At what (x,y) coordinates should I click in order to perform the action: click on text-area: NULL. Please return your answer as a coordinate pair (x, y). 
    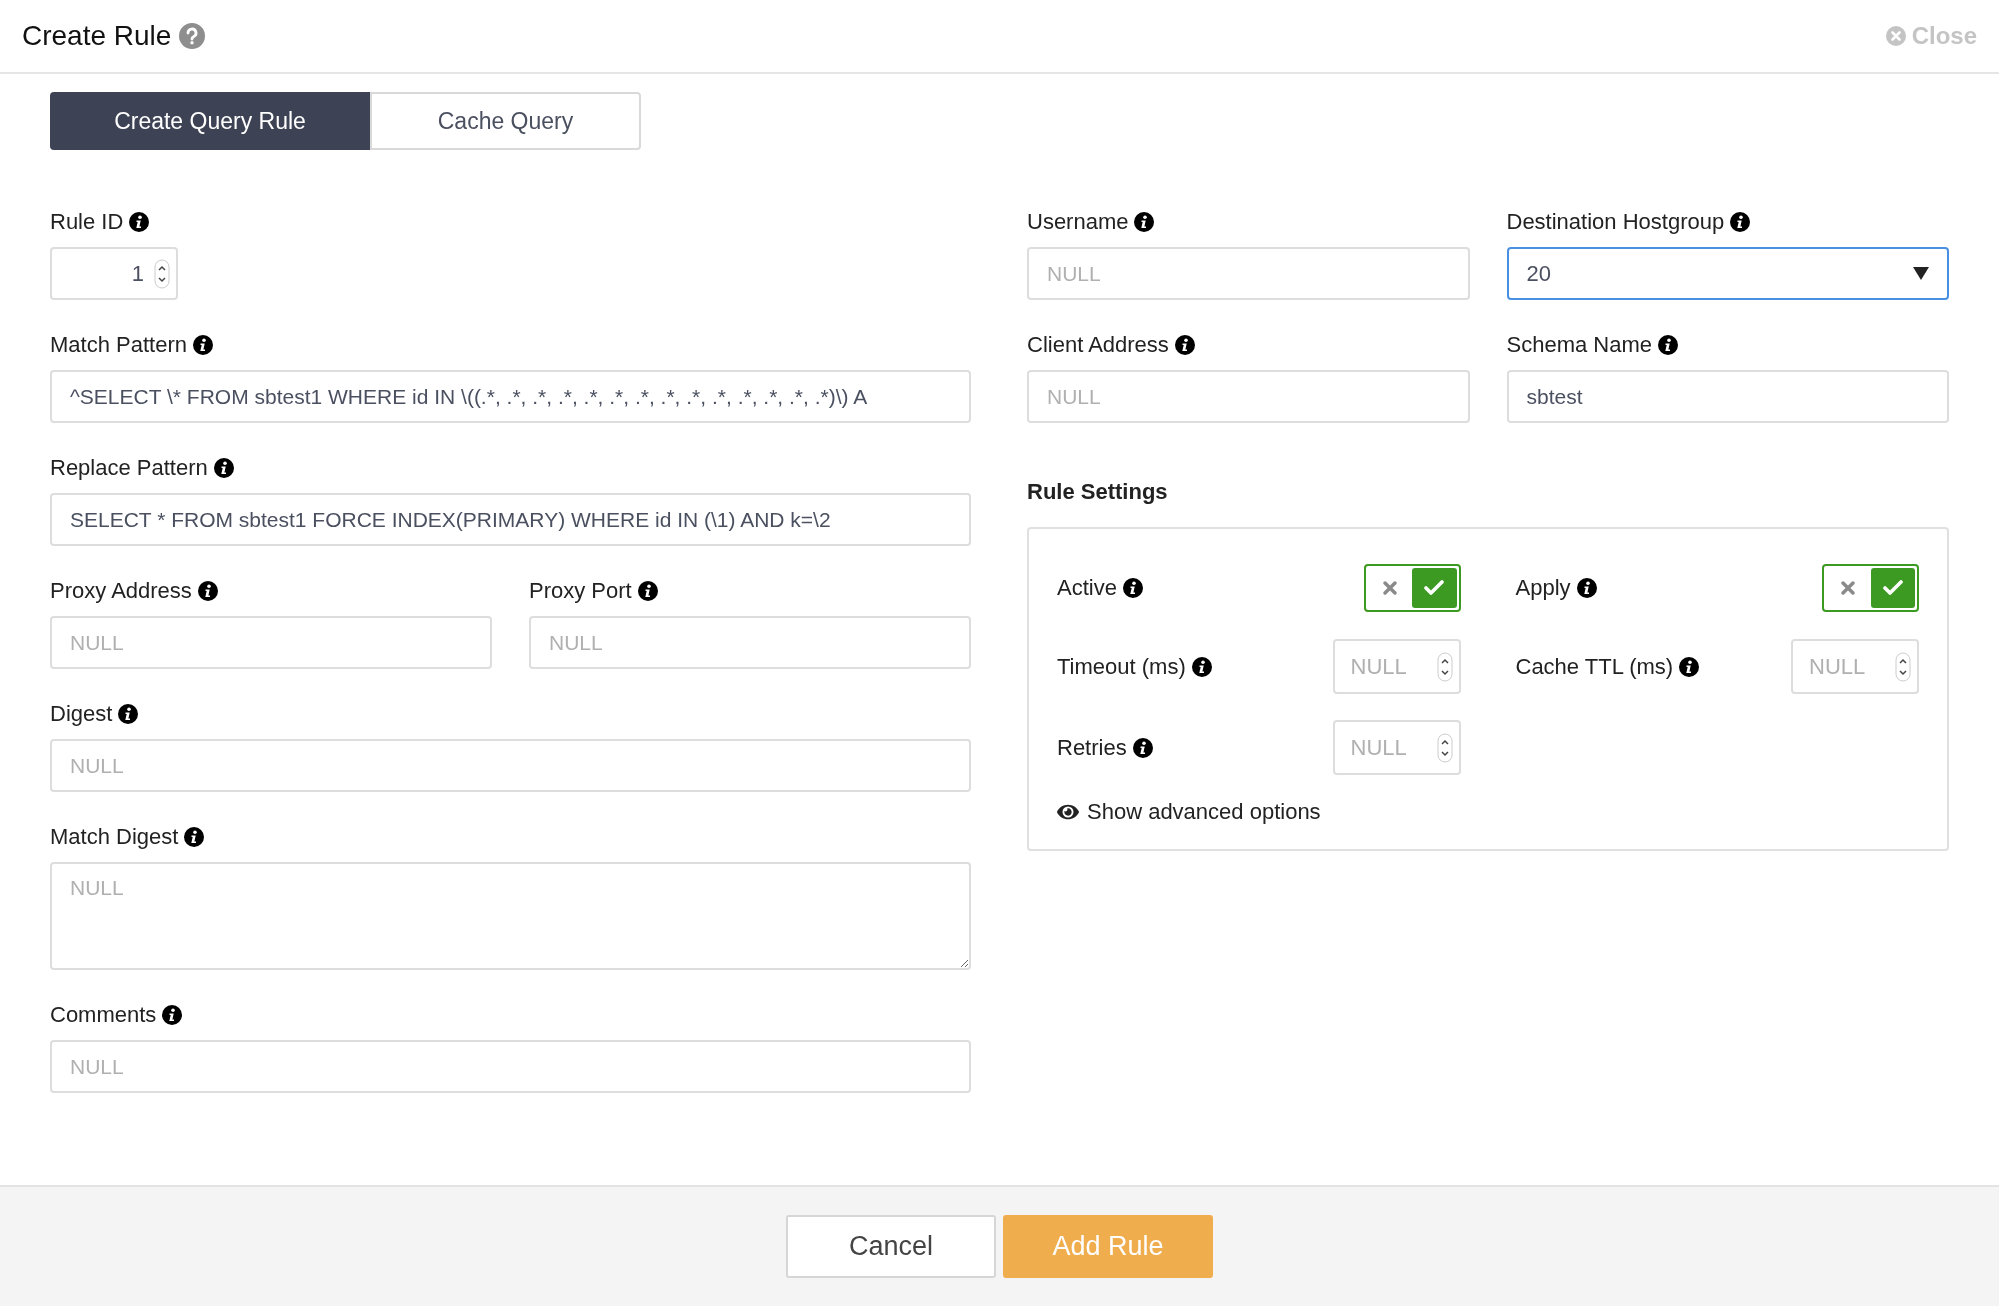
    Looking at the image, I should click on (510, 916).